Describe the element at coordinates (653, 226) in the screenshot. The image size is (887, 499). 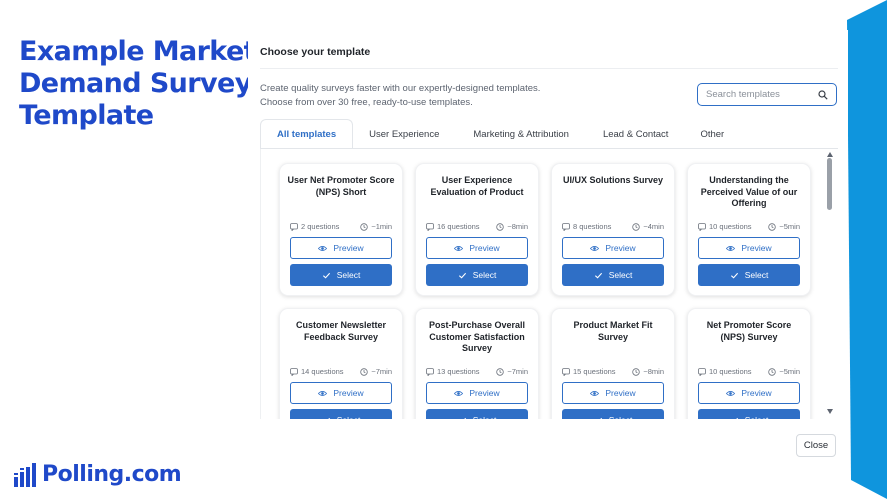
I see `duration-text: ~4min` at that location.